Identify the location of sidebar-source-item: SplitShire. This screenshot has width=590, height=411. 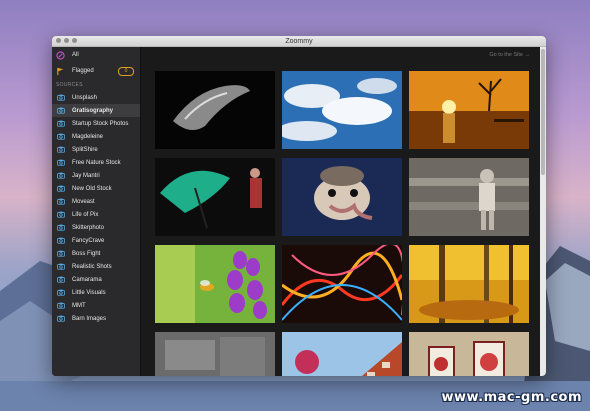
(96, 149).